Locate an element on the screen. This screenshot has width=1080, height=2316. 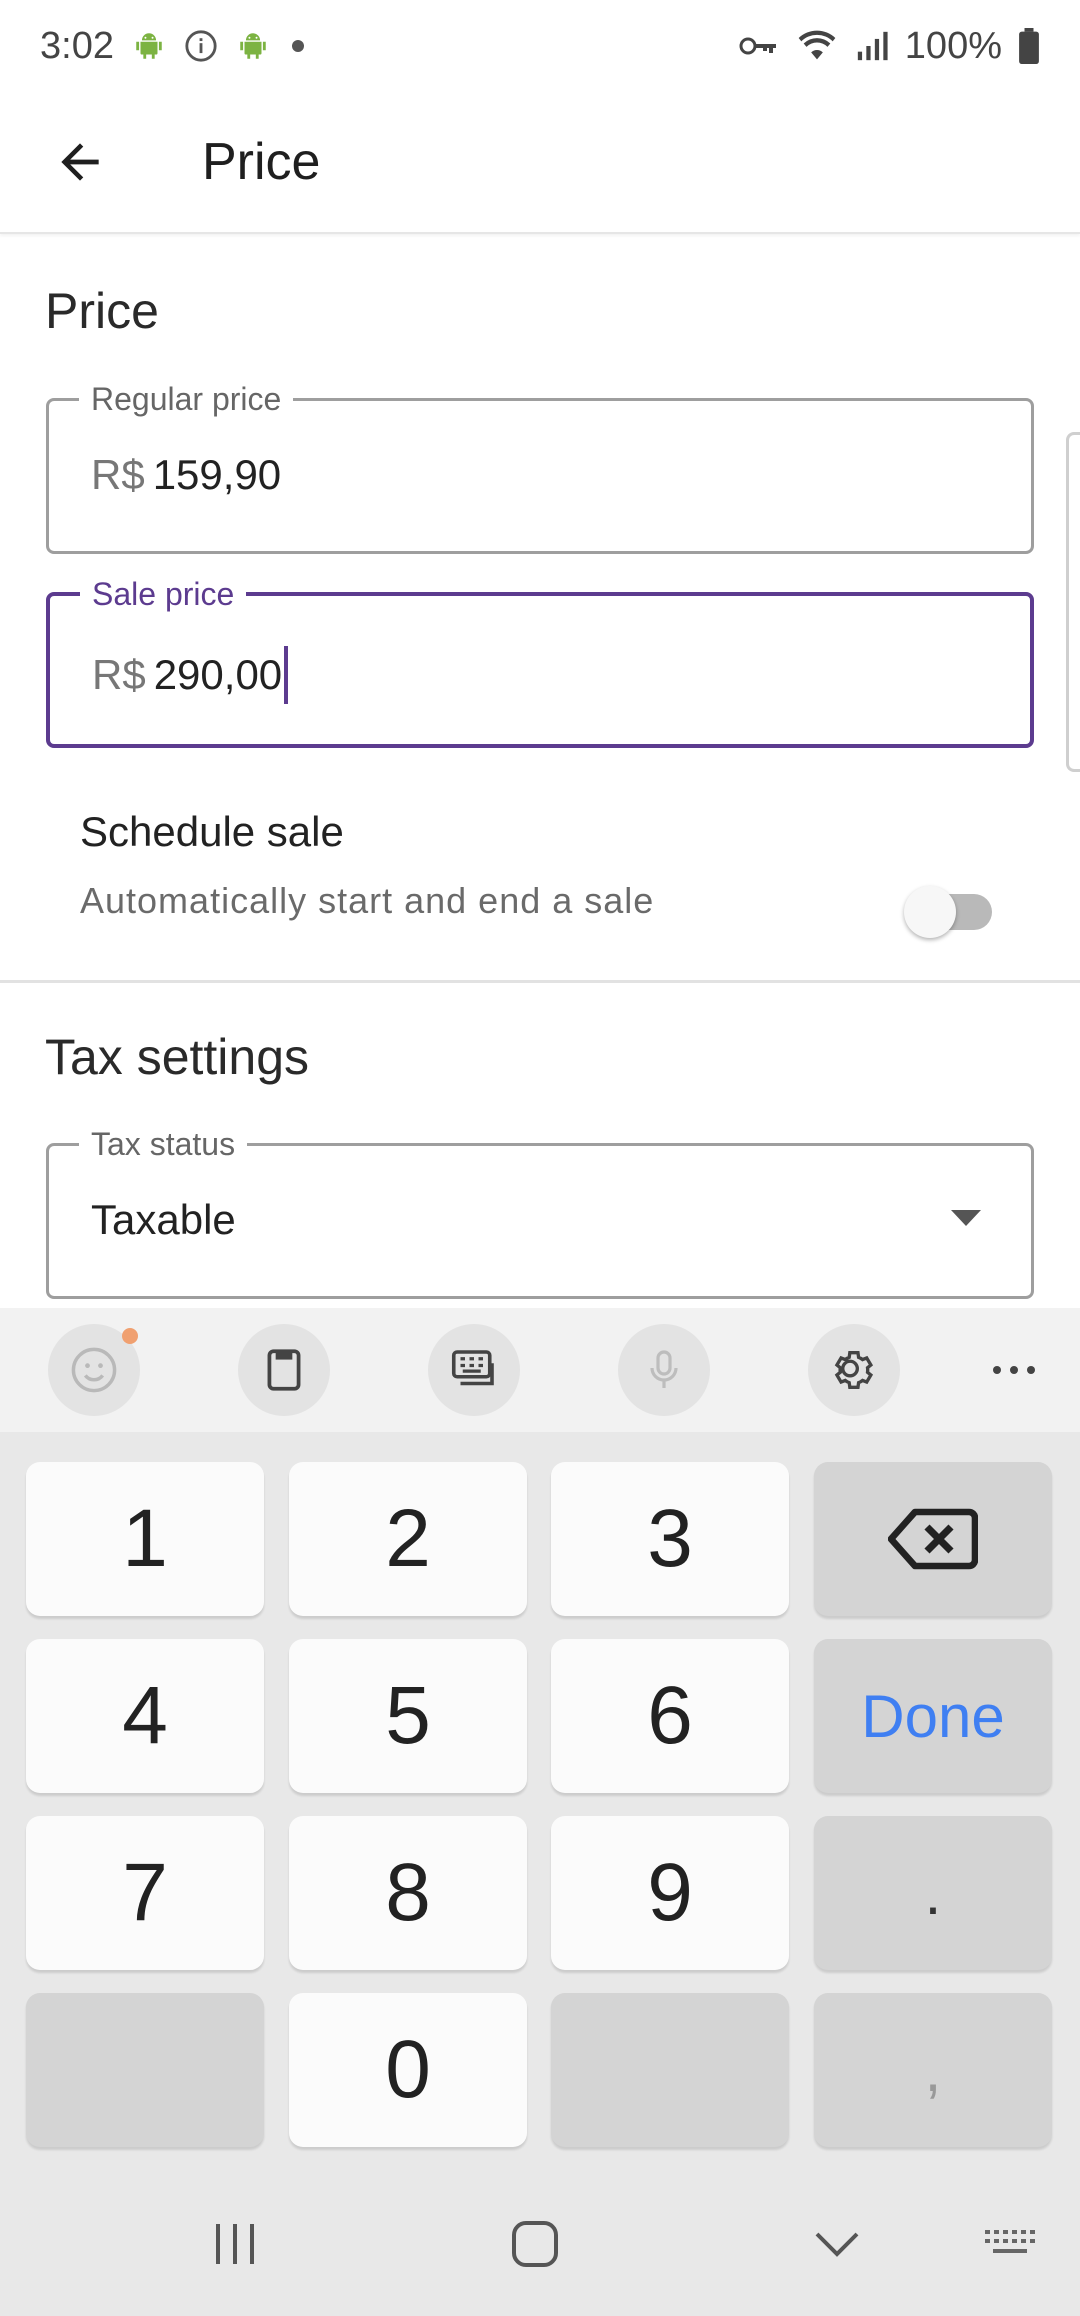
status-bar: 3:02 100% is located at coordinates (540, 46).